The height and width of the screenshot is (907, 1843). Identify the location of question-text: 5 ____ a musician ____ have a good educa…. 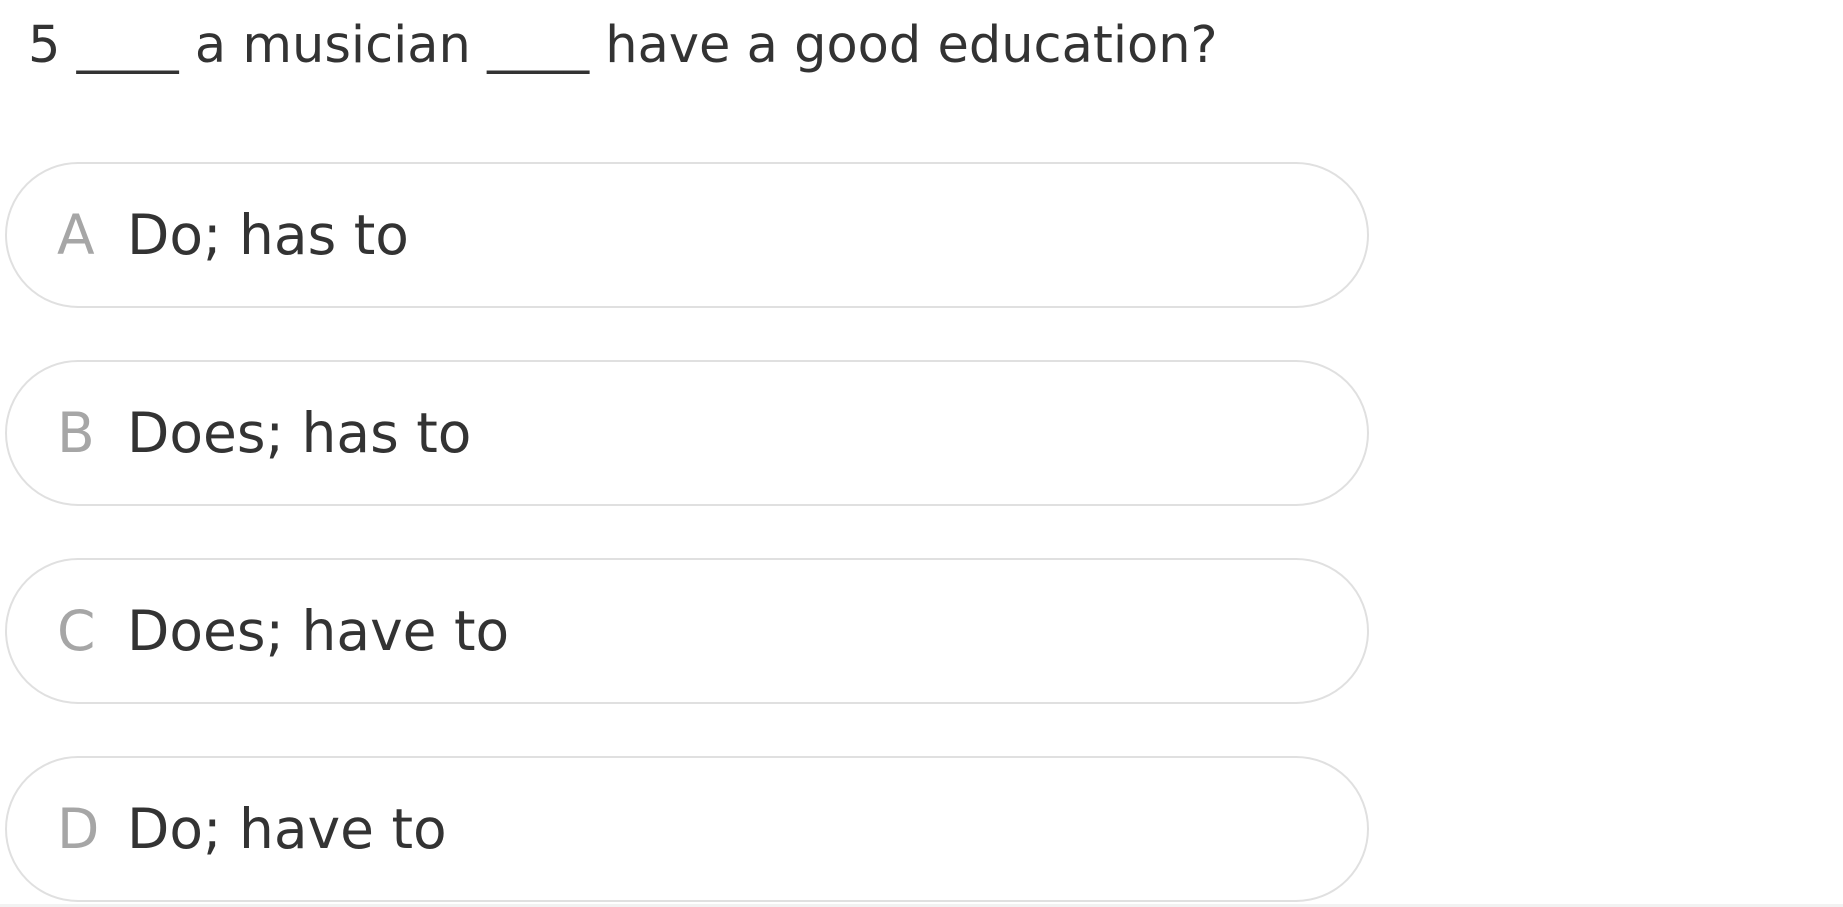
(623, 45).